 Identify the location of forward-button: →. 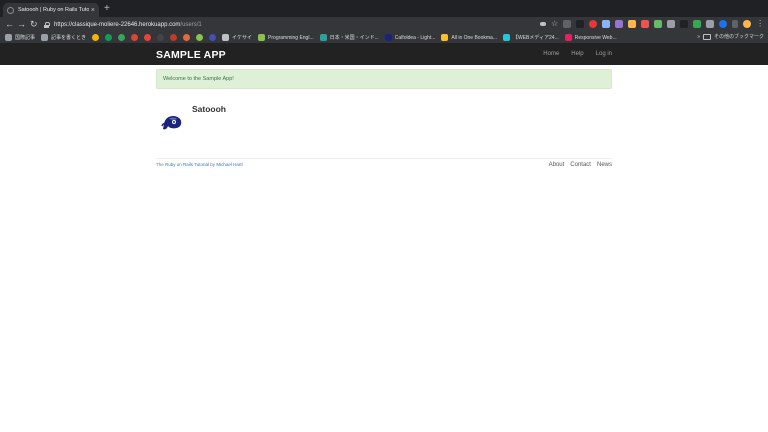
(21, 24).